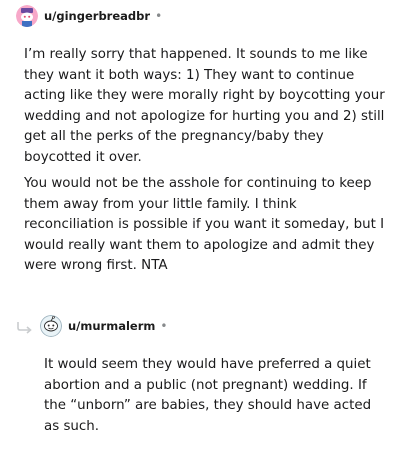 This screenshot has width=400, height=464. I want to click on comment-header: u/gingerbreadbr •, so click(89, 16).